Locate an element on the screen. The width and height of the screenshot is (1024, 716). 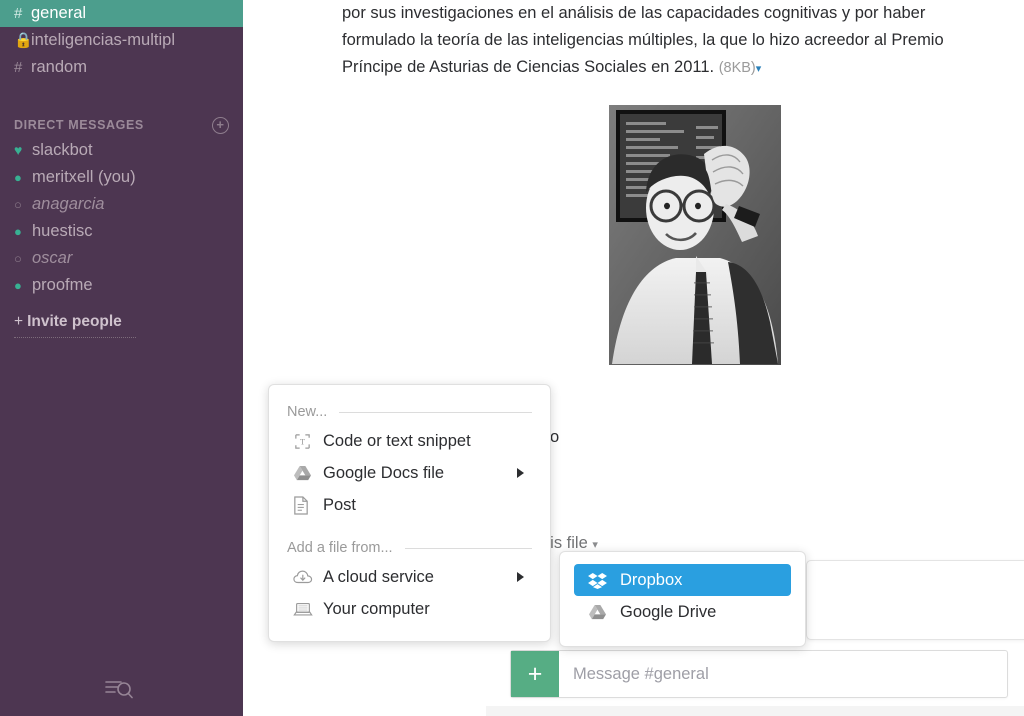
svg-text: T is located at coordinates (303, 441).